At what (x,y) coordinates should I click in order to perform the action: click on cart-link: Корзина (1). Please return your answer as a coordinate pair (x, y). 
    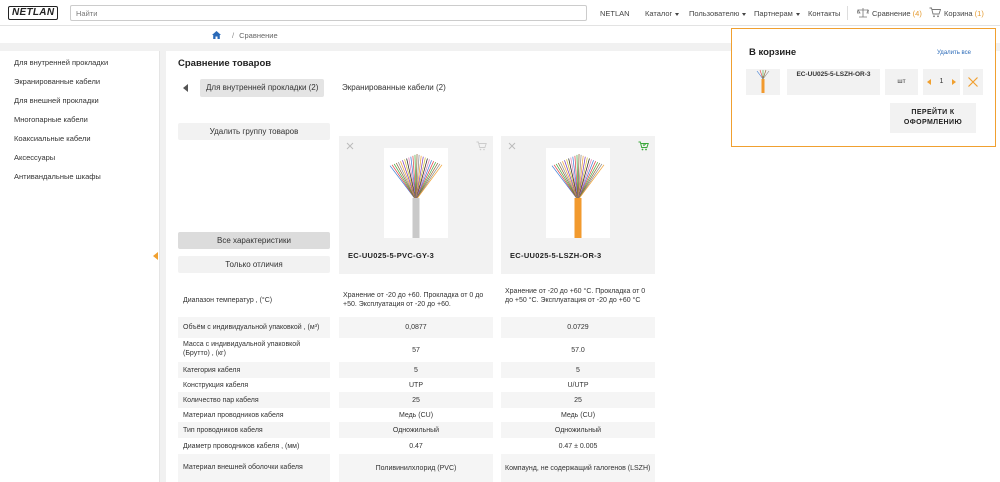
    Looking at the image, I should click on (964, 13).